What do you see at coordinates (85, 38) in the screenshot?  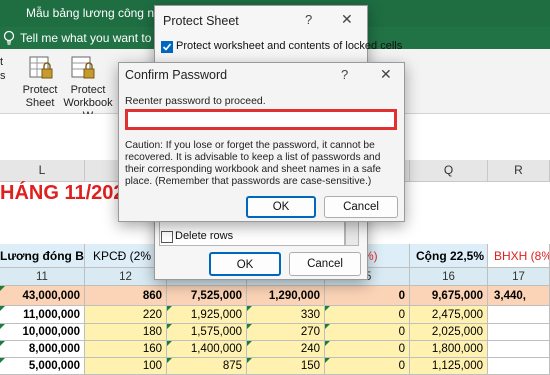 I see `tell-me-search: Tell me what you want to` at bounding box center [85, 38].